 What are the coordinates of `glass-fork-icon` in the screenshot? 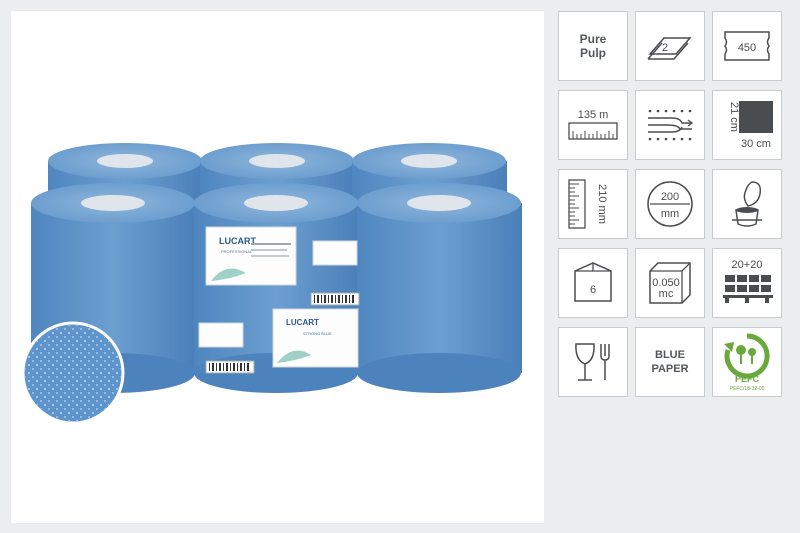 It's located at (592, 362).